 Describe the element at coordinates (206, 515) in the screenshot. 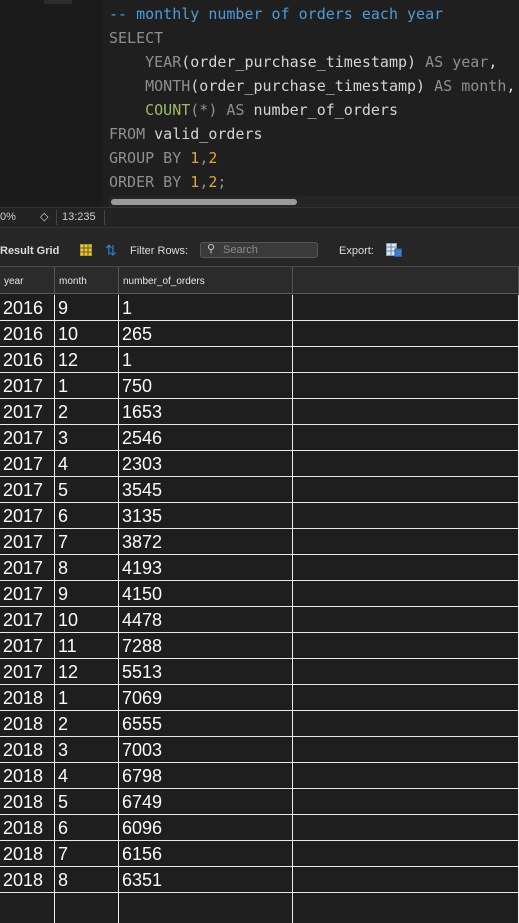

I see `cell-number-of-orders: 3135` at that location.